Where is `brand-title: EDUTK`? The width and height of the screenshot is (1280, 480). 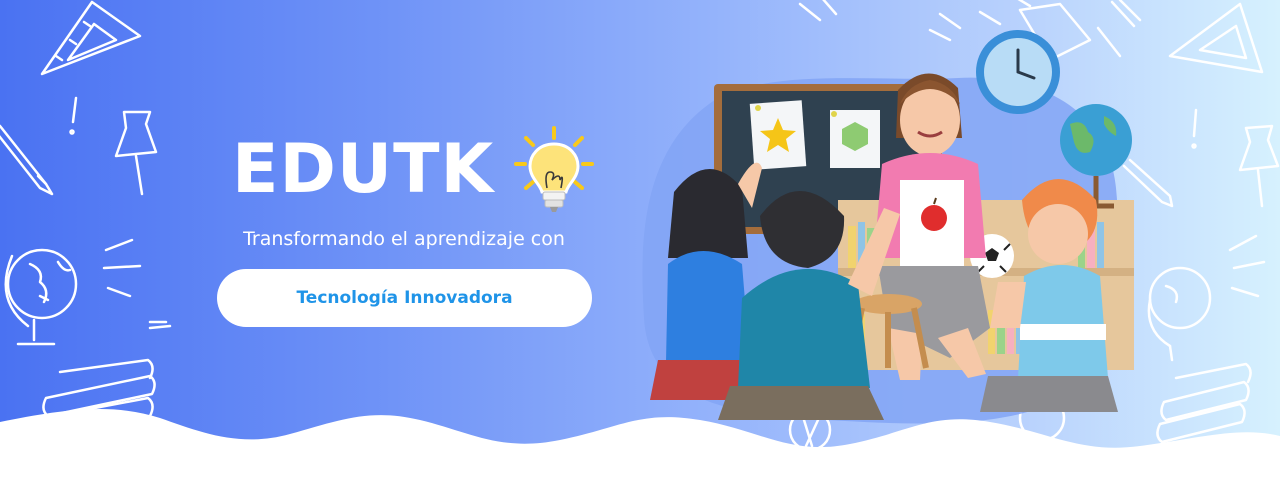 brand-title: EDUTK is located at coordinates (363, 169).